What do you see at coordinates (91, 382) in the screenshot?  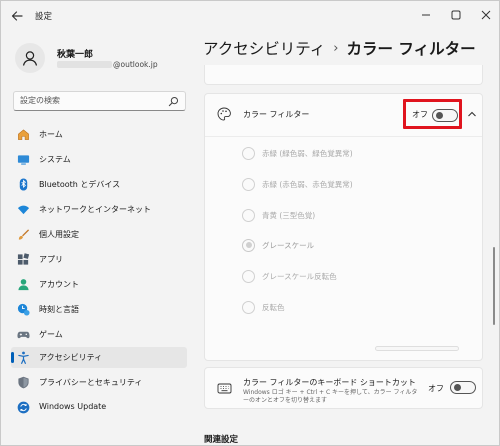 I see `sidebar-item-label: プライバシーとセキュリティ` at bounding box center [91, 382].